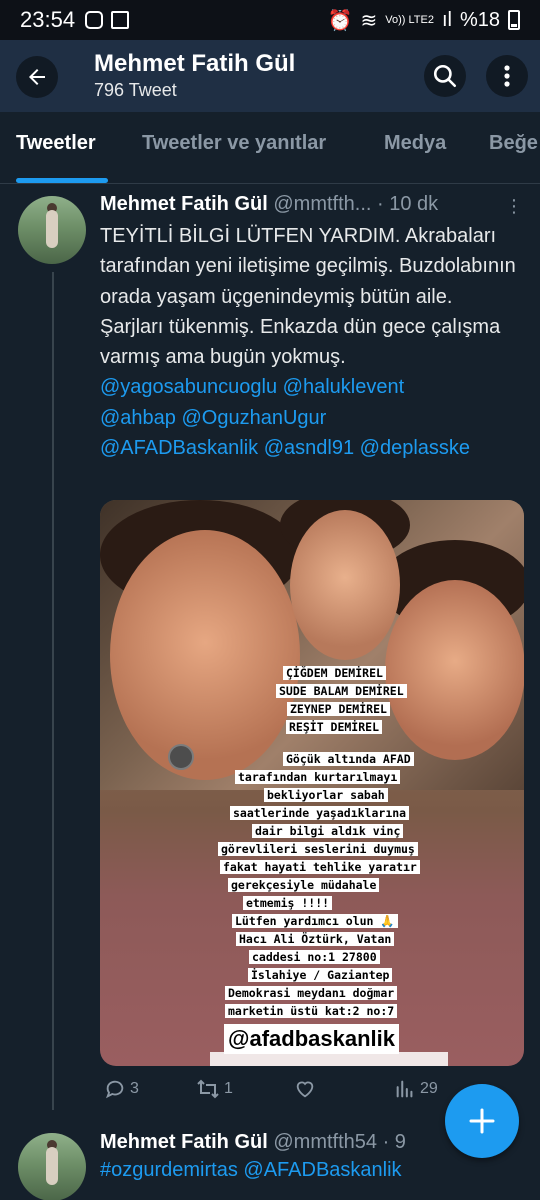 Image resolution: width=540 pixels, height=1200 pixels. I want to click on mention-link: @yagosabuncuoglu, so click(188, 387).